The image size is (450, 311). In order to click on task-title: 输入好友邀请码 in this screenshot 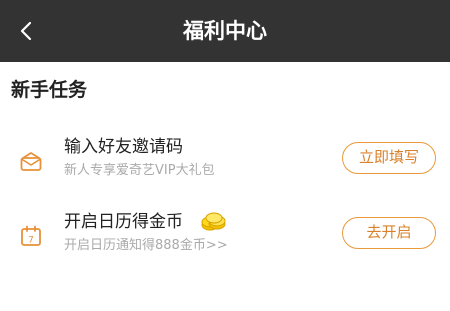, I will do `click(123, 147)`.